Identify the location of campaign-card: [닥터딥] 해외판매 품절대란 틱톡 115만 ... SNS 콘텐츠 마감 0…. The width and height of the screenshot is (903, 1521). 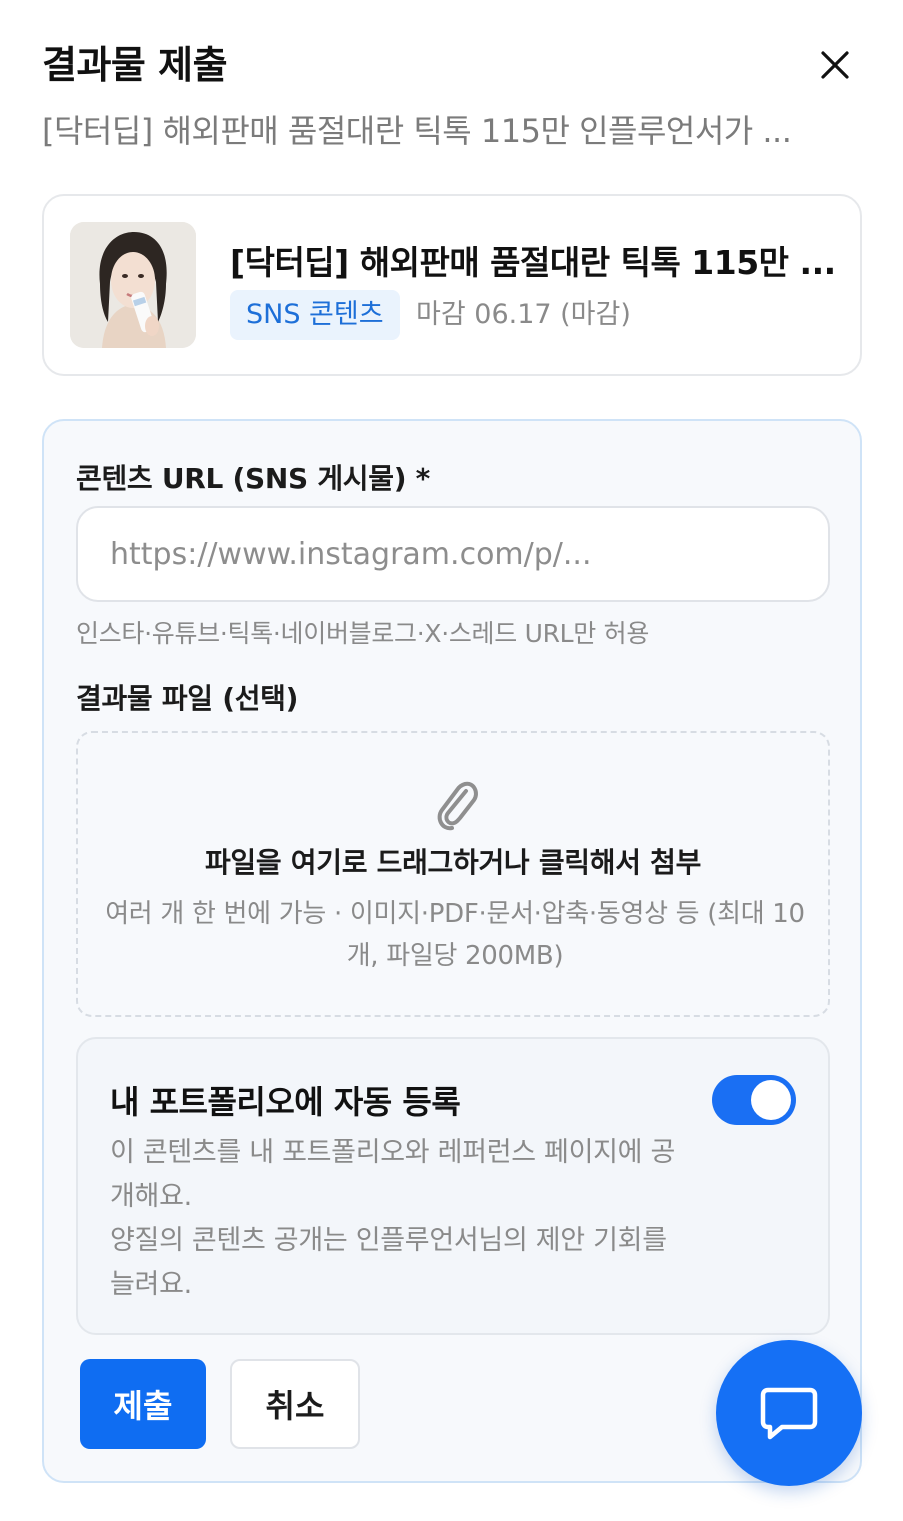
(452, 285).